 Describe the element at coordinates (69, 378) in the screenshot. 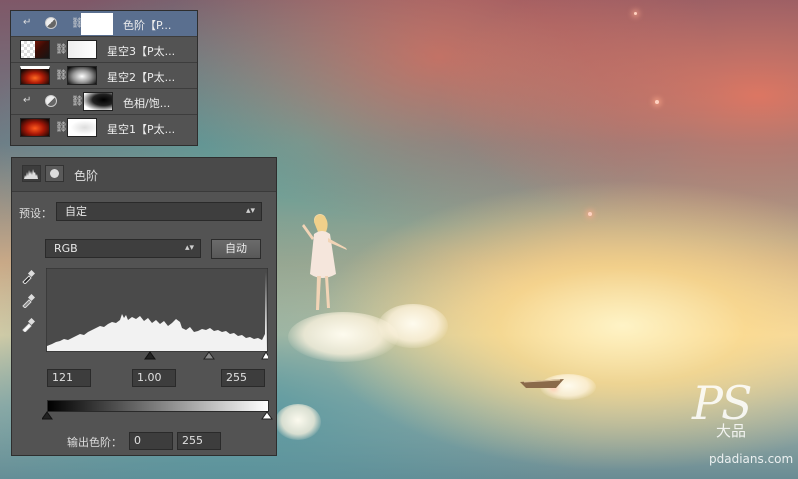

I see `input-black-field: 121` at that location.